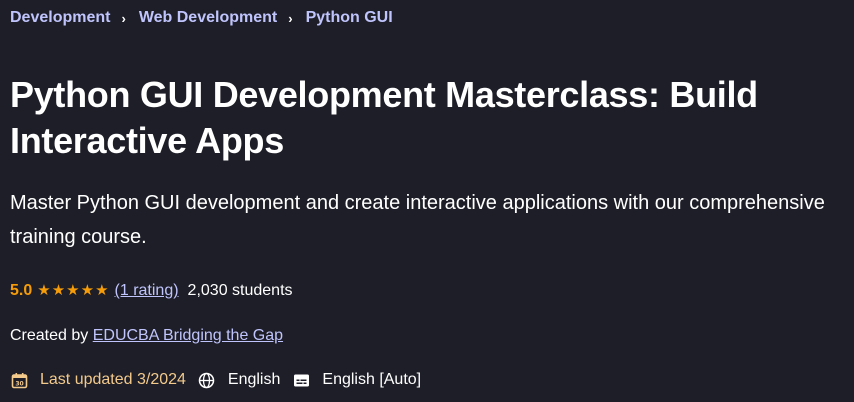 This screenshot has width=854, height=402. Describe the element at coordinates (208, 18) in the screenshot. I see `breadcrumb-web-development: Web Development` at that location.